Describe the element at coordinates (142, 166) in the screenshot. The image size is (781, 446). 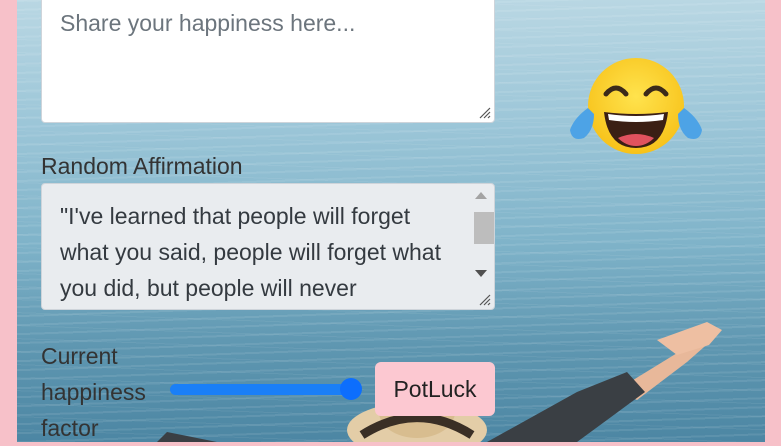
I see `affirmation-label: Random Affirmation` at that location.